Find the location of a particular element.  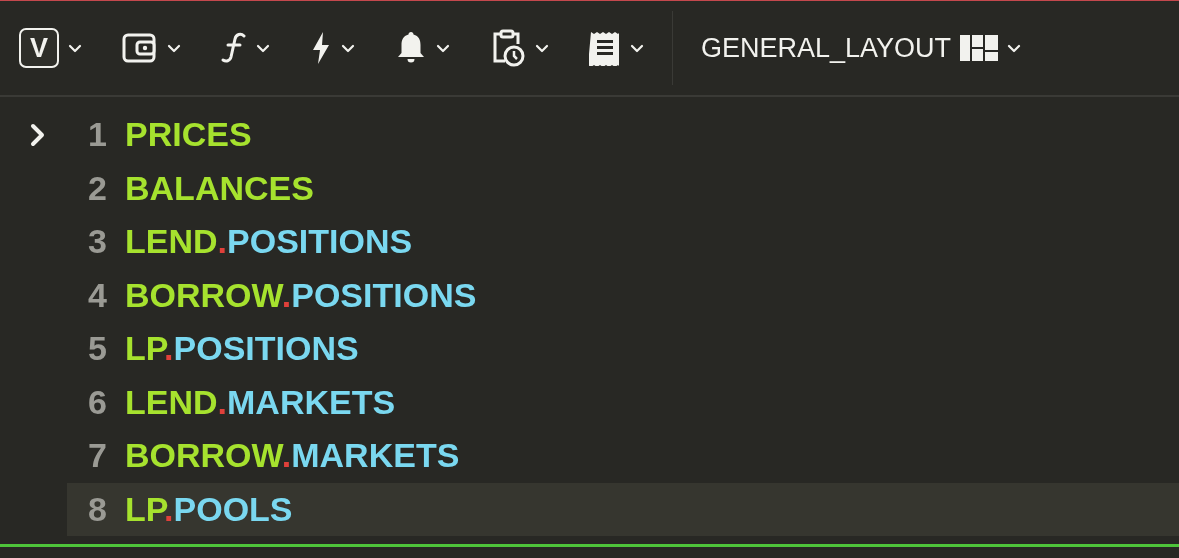

line-number: 2 is located at coordinates (97, 188).